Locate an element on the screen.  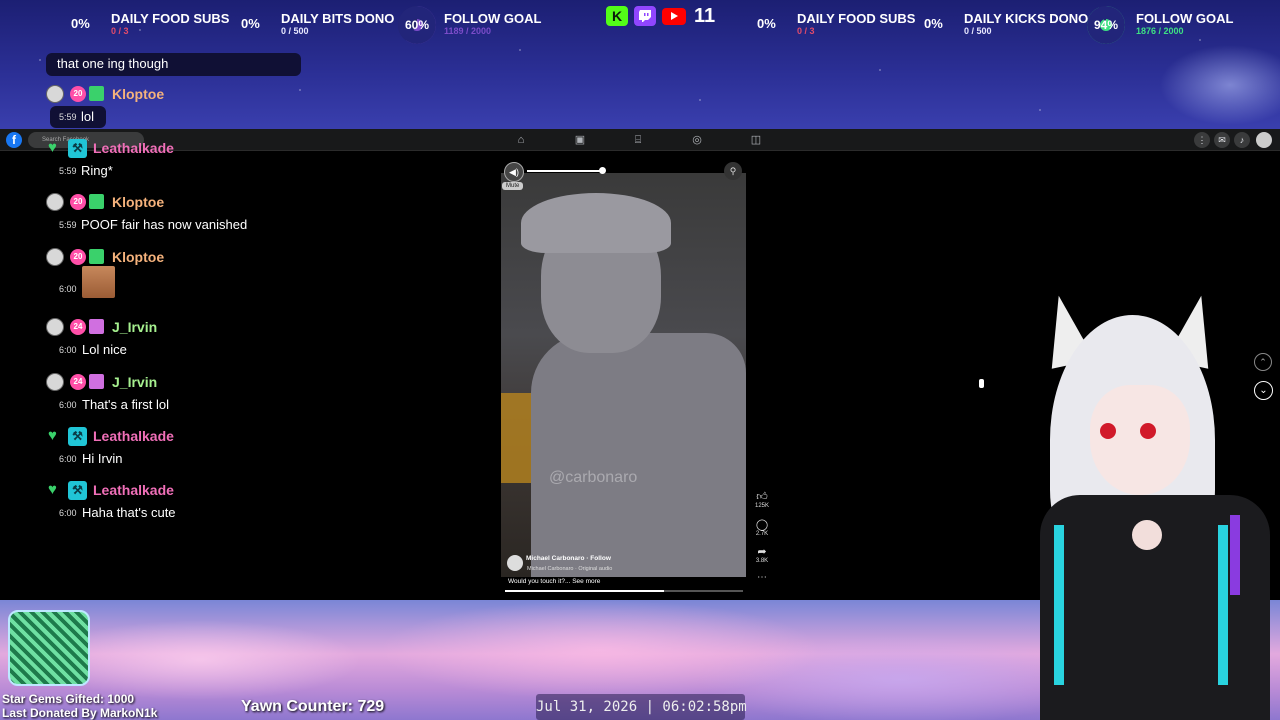
goal-progress-ring: 94% is located at coordinates (1106, 25).